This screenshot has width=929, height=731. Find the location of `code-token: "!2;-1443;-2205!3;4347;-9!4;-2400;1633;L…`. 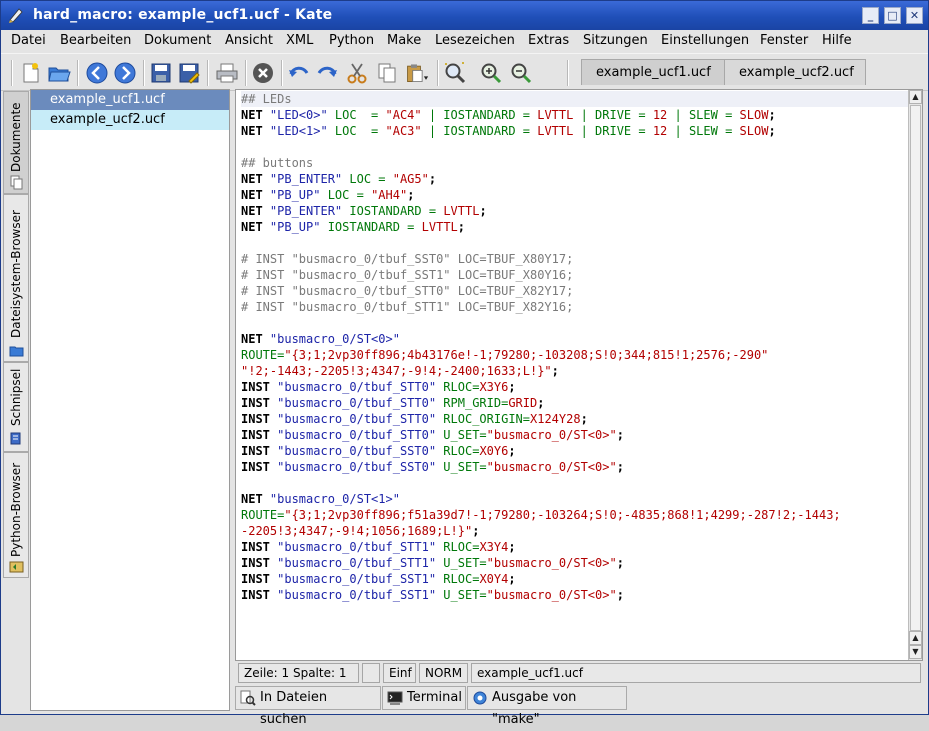

code-token: "!2;-1443;-2205!3;4347;-9!4;-2400;1633;L… is located at coordinates (396, 371).